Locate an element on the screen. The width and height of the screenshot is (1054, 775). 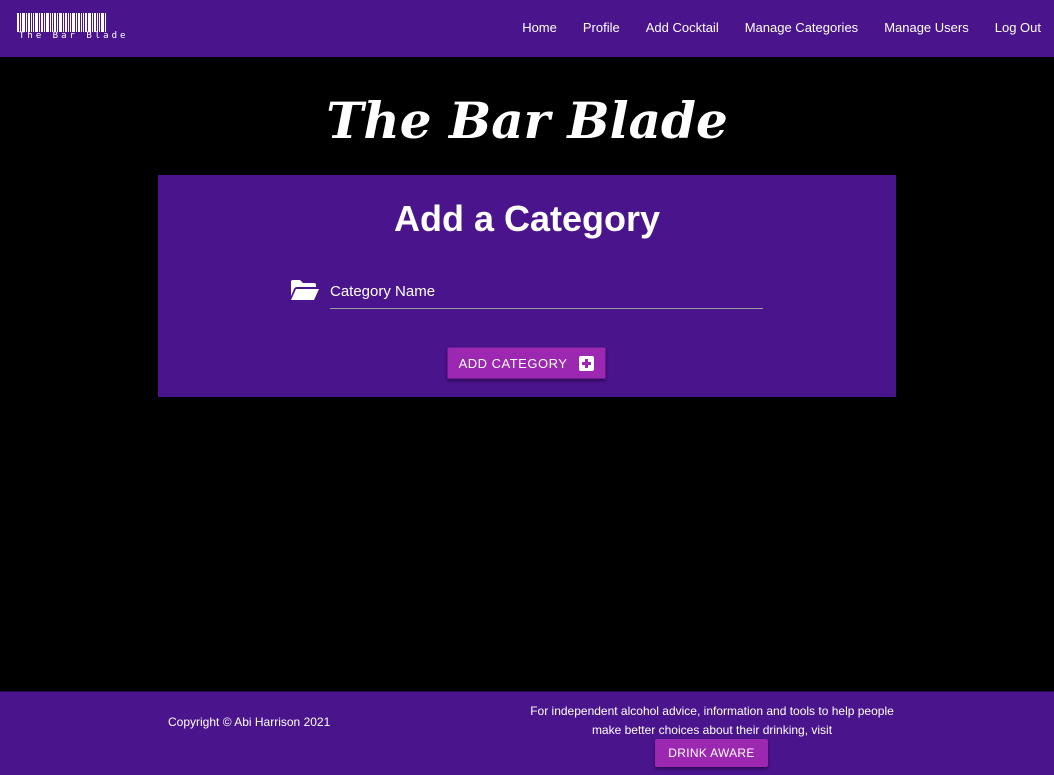
nav-link-add-cocktail: Add Cocktail is located at coordinates (682, 28).